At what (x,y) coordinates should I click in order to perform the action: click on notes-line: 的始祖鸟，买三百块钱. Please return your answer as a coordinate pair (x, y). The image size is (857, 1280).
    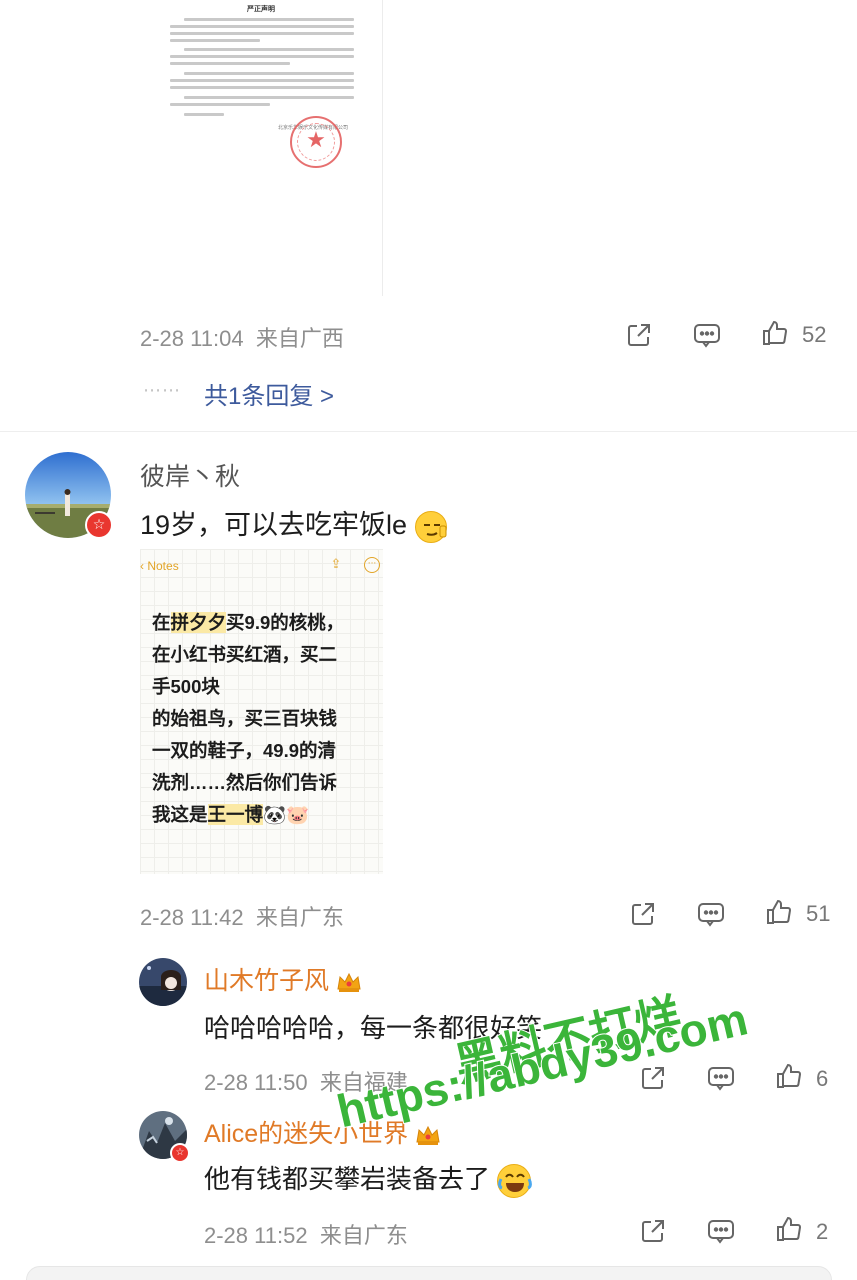
    Looking at the image, I should click on (245, 718).